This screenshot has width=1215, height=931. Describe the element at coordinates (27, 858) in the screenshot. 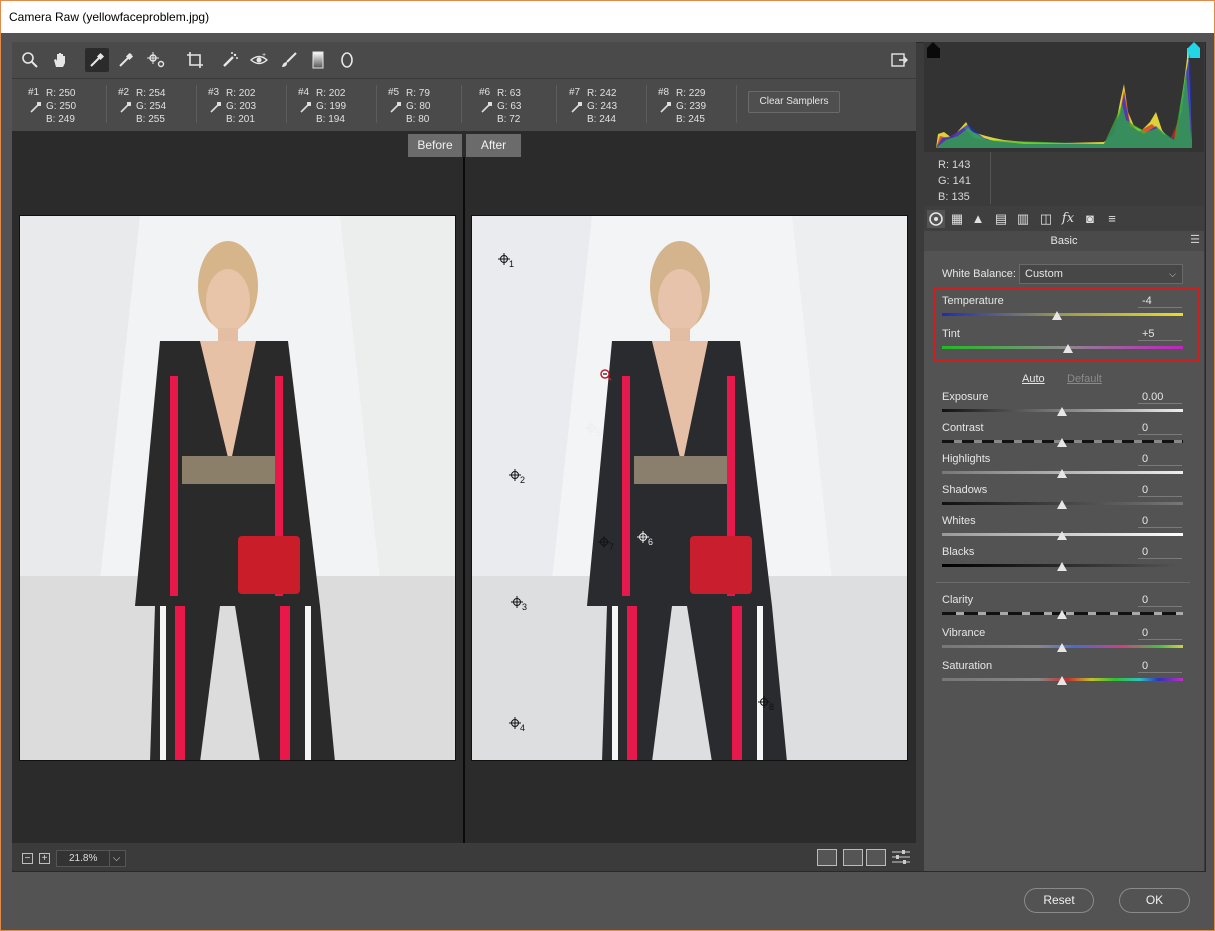

I see `zoom-out-button: −` at that location.